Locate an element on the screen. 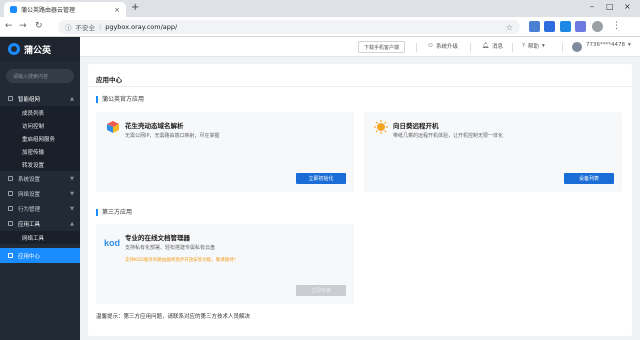  avatar is located at coordinates (577, 47).